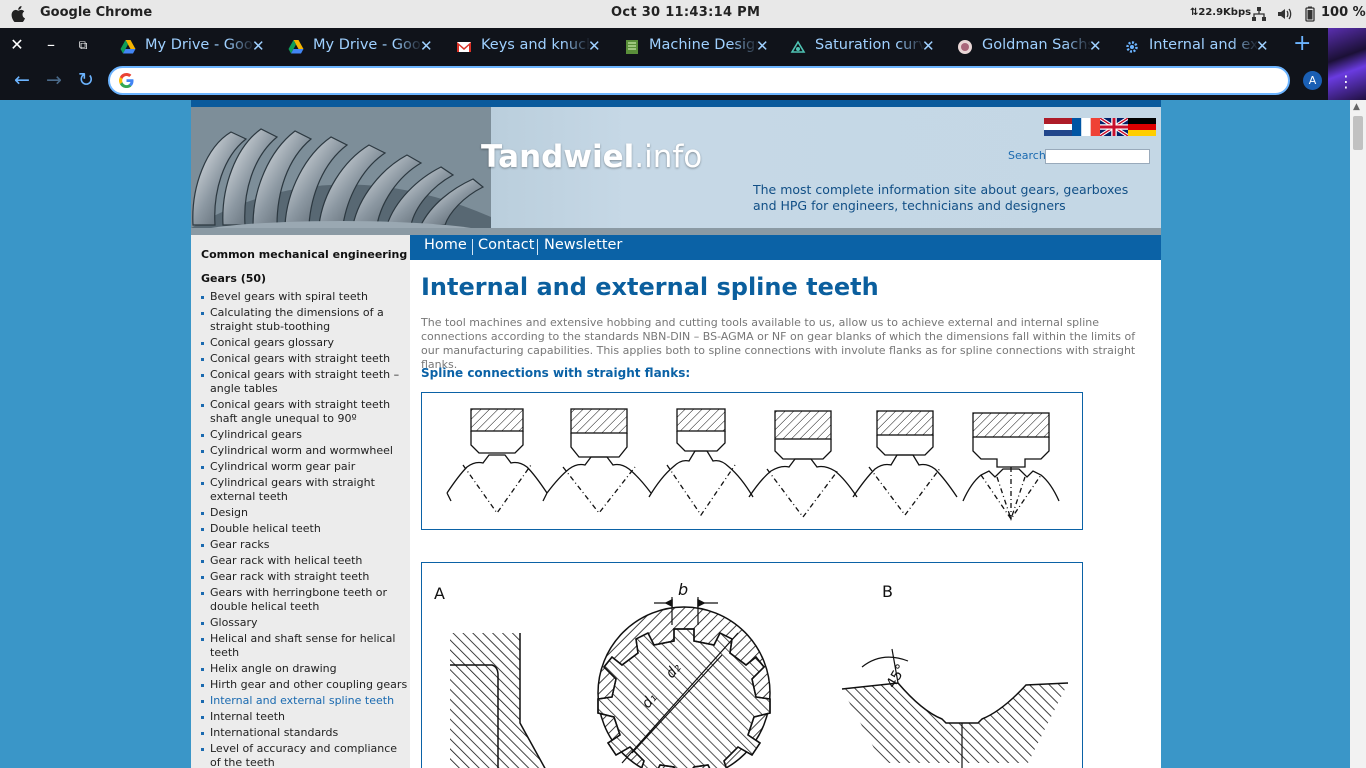  Describe the element at coordinates (591, 157) in the screenshot. I see `site-logo: Tandwiel.info` at that location.